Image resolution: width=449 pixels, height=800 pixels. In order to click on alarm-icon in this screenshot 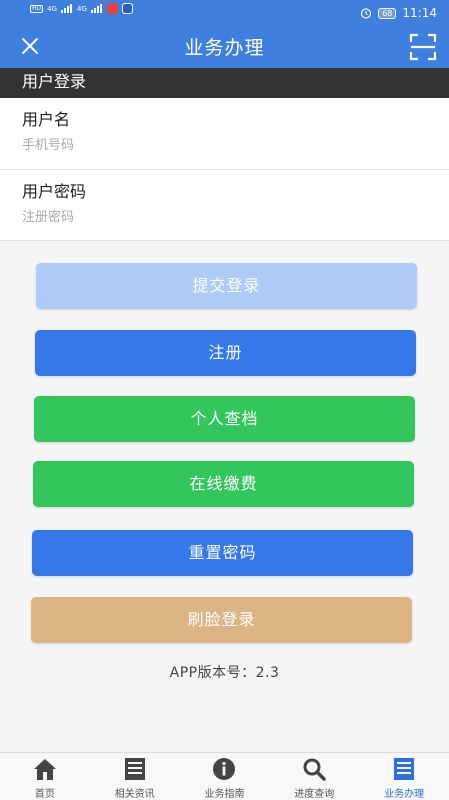, I will do `click(366, 13)`.